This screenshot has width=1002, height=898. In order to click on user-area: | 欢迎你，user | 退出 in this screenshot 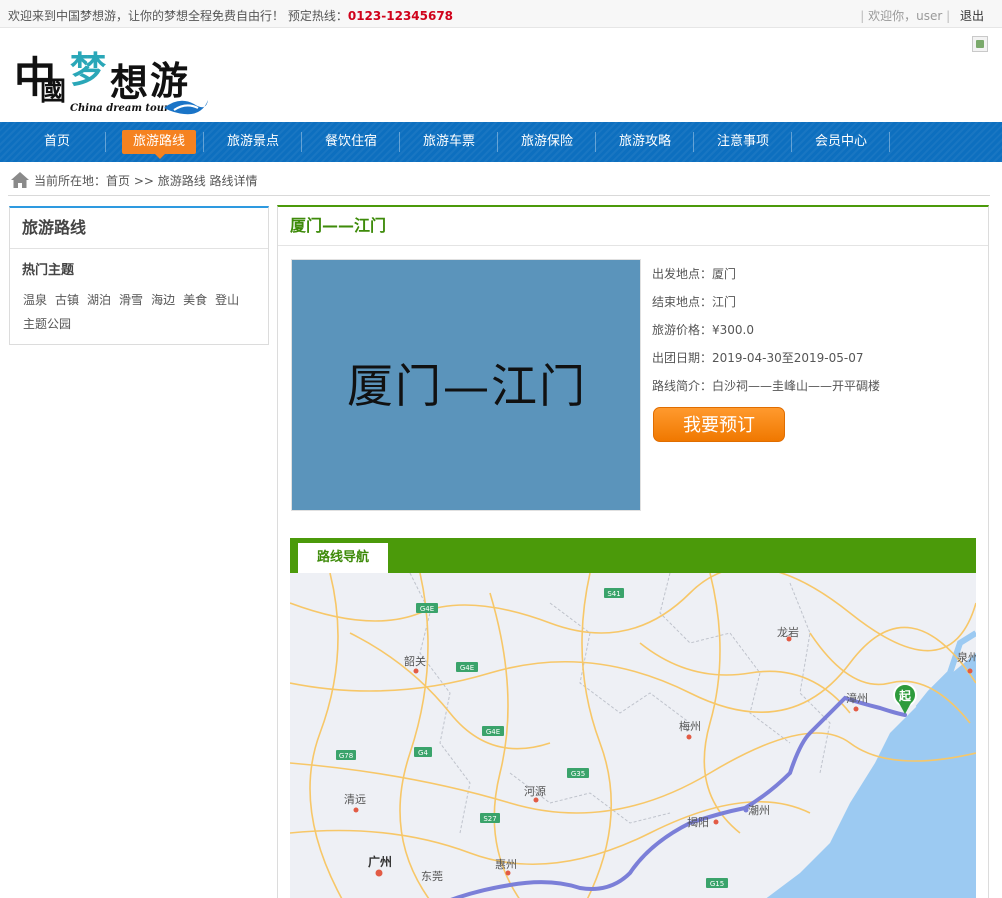, I will do `click(922, 15)`.